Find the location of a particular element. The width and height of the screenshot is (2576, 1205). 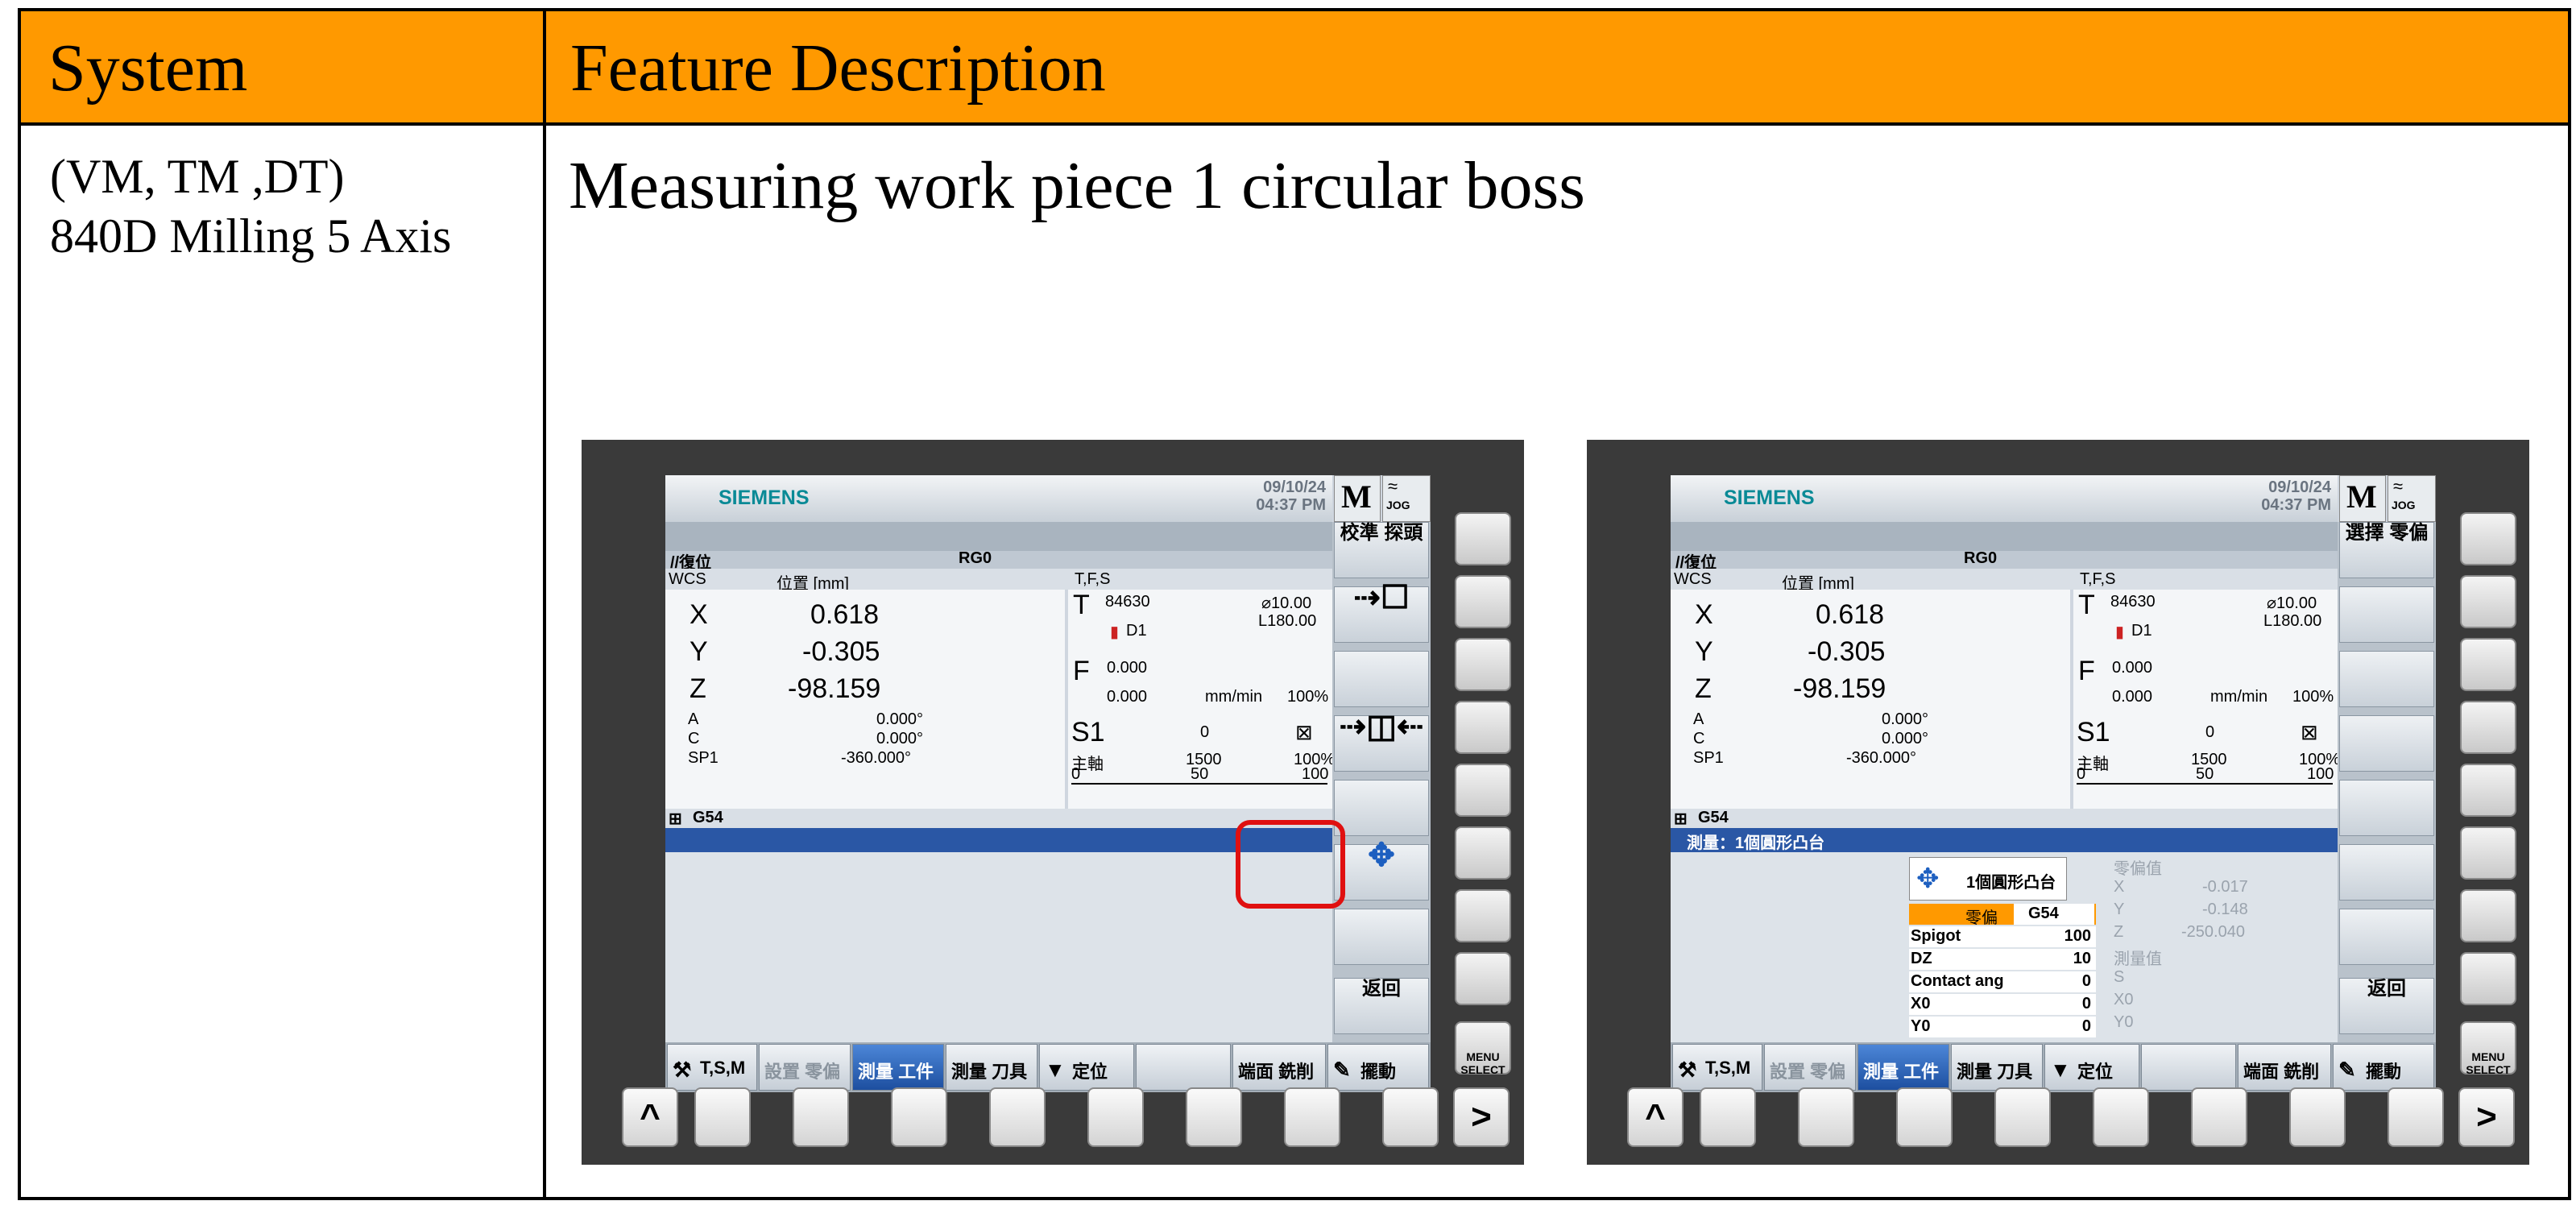

system-cell: (VM, TM ,DT) 840D Milling 5 Axis is located at coordinates (250, 206).